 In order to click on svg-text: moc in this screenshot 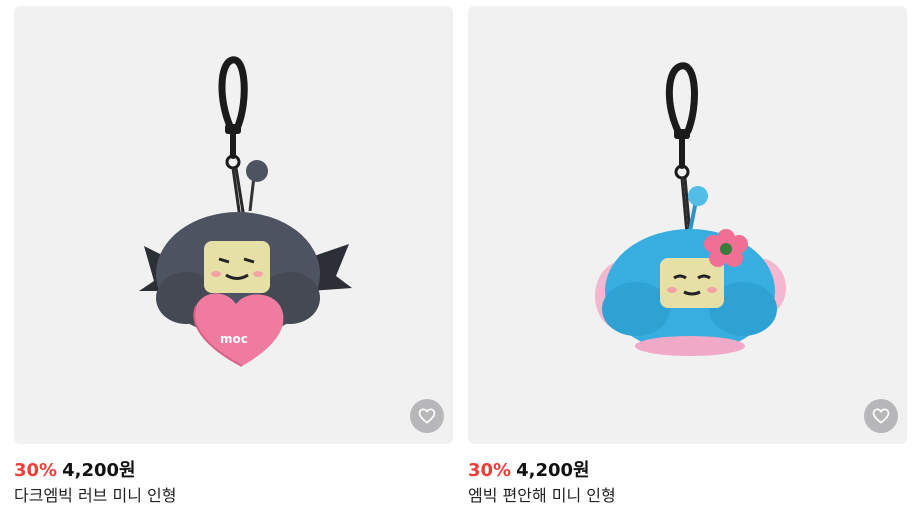, I will do `click(234, 339)`.